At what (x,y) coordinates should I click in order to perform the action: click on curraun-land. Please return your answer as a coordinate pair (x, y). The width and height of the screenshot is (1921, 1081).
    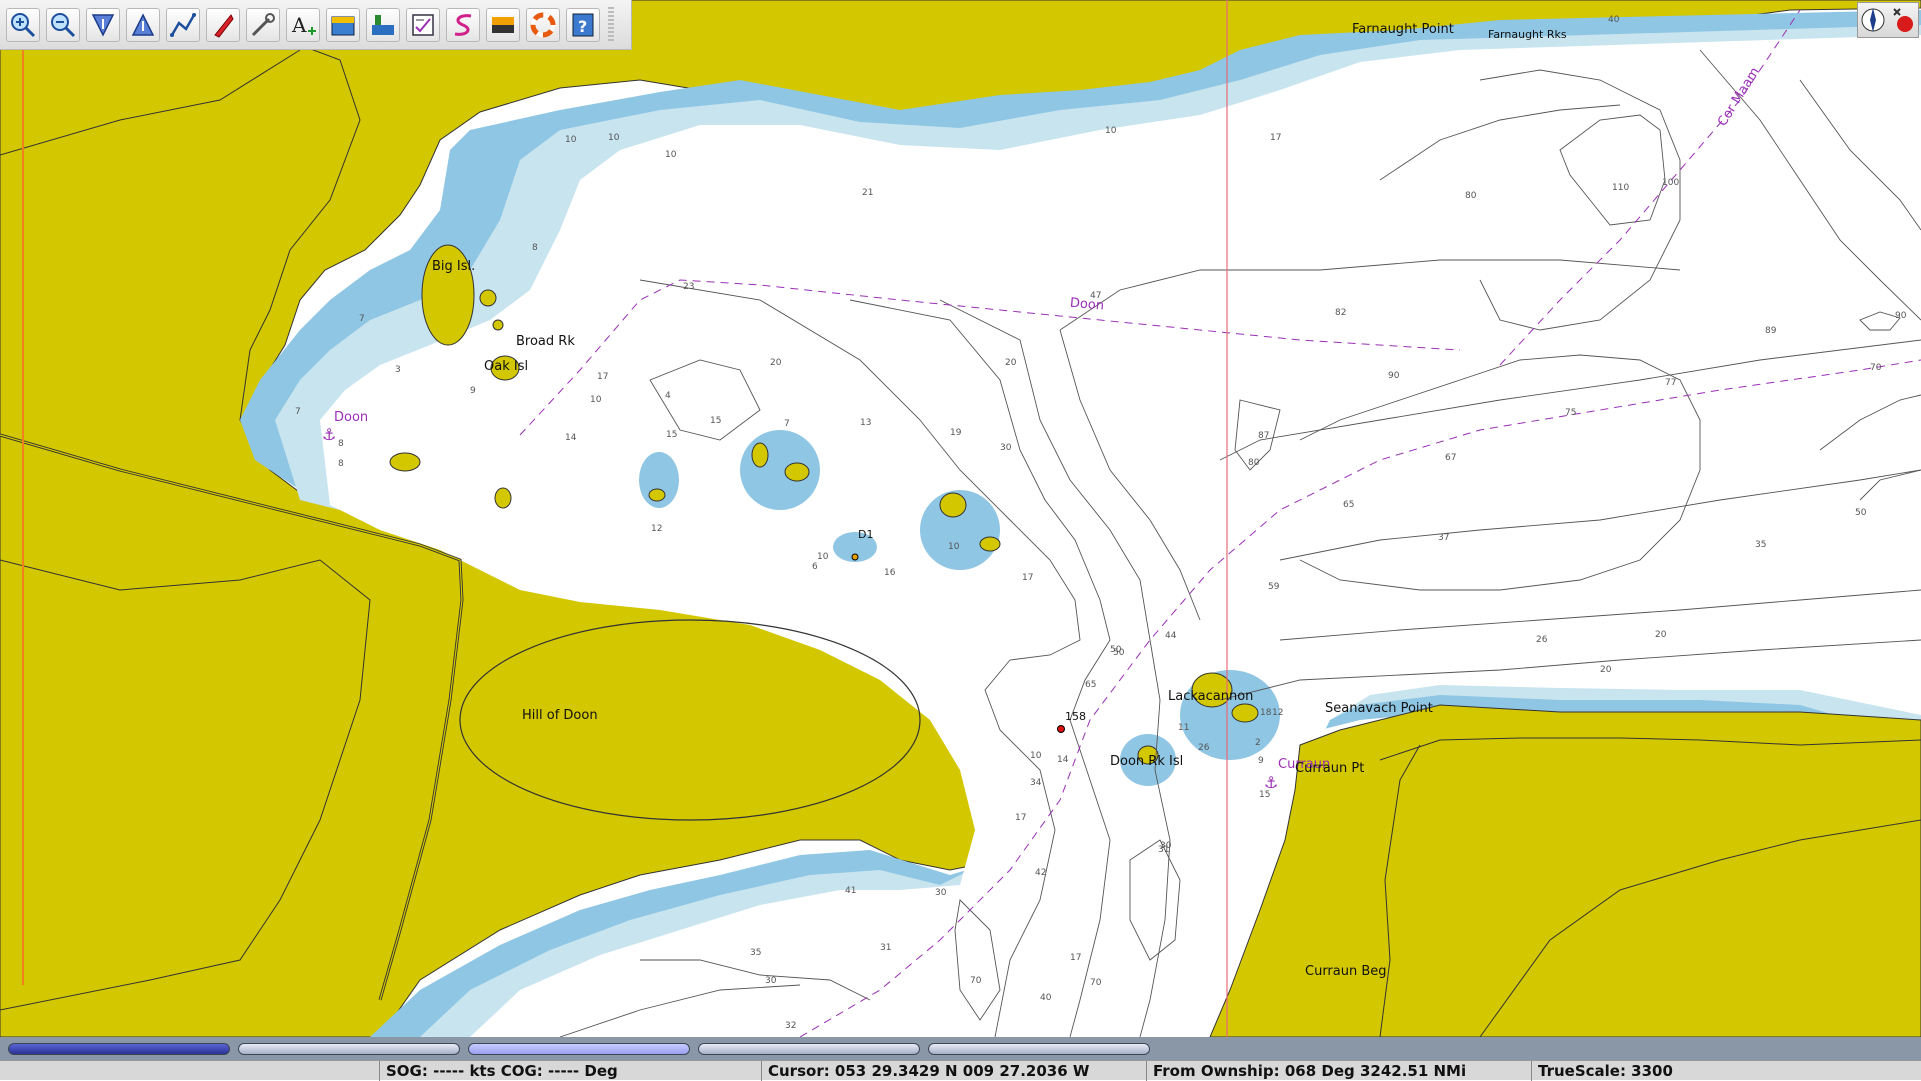
    Looking at the image, I should click on (1565, 870).